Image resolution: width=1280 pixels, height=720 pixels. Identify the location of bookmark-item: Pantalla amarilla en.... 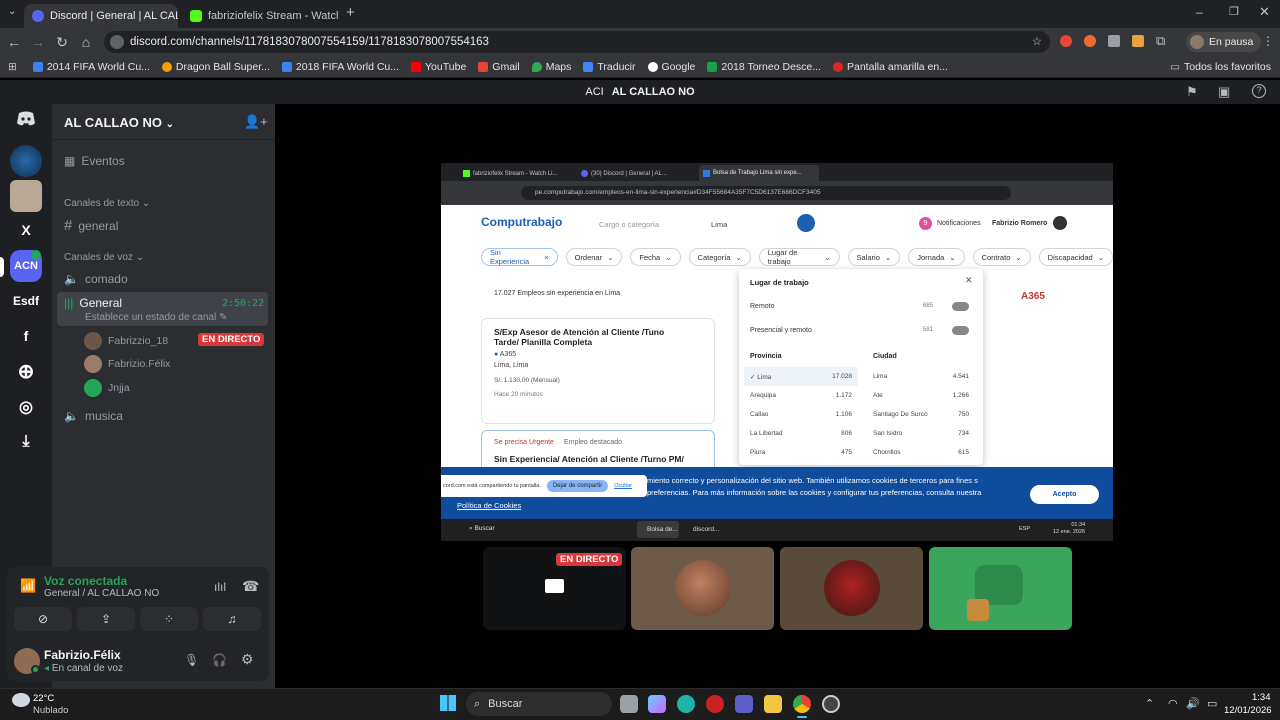
(890, 67).